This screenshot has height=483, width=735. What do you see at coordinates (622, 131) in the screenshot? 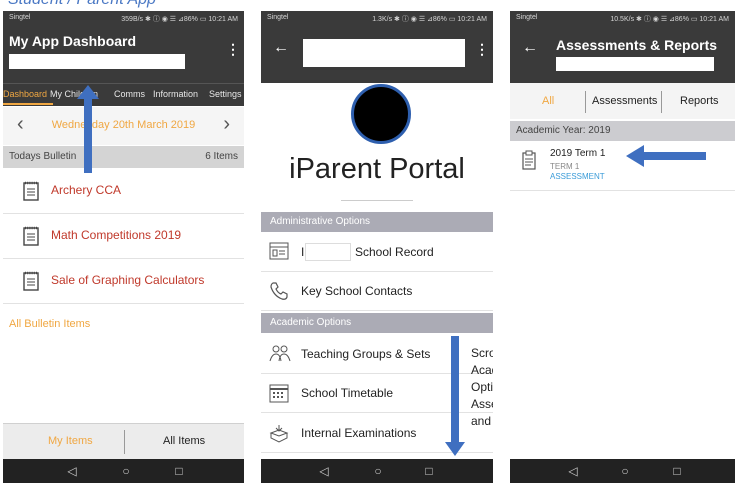
I see `year-header: Academic Year: 2019` at bounding box center [622, 131].